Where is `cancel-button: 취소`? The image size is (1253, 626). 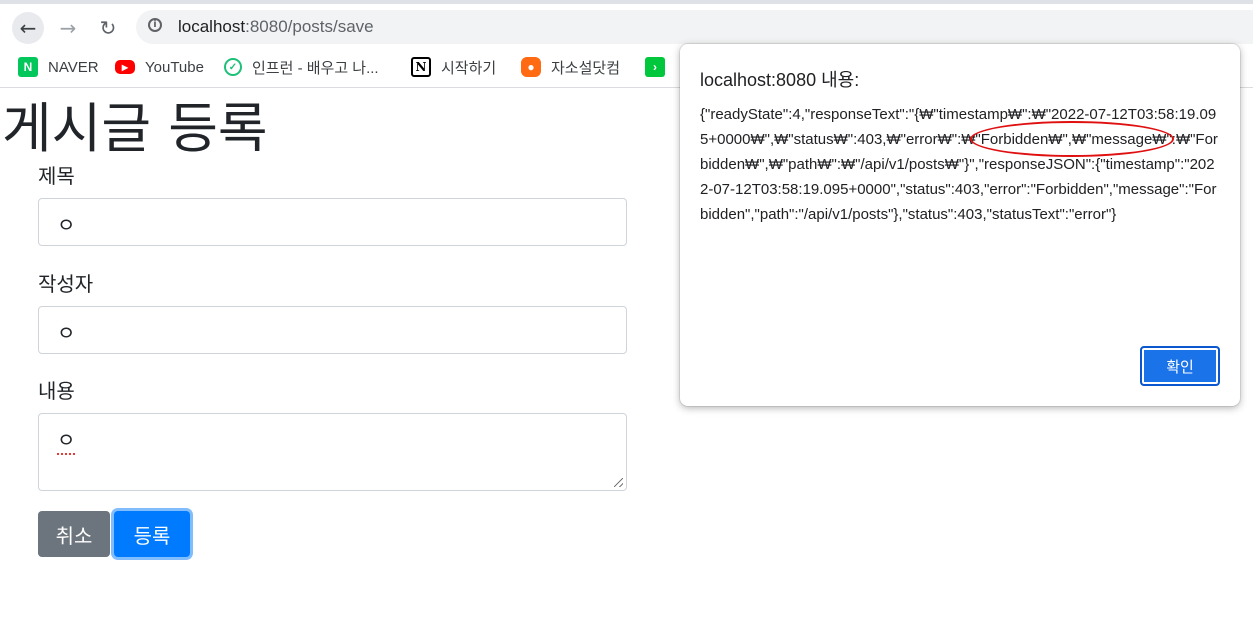 cancel-button: 취소 is located at coordinates (74, 534).